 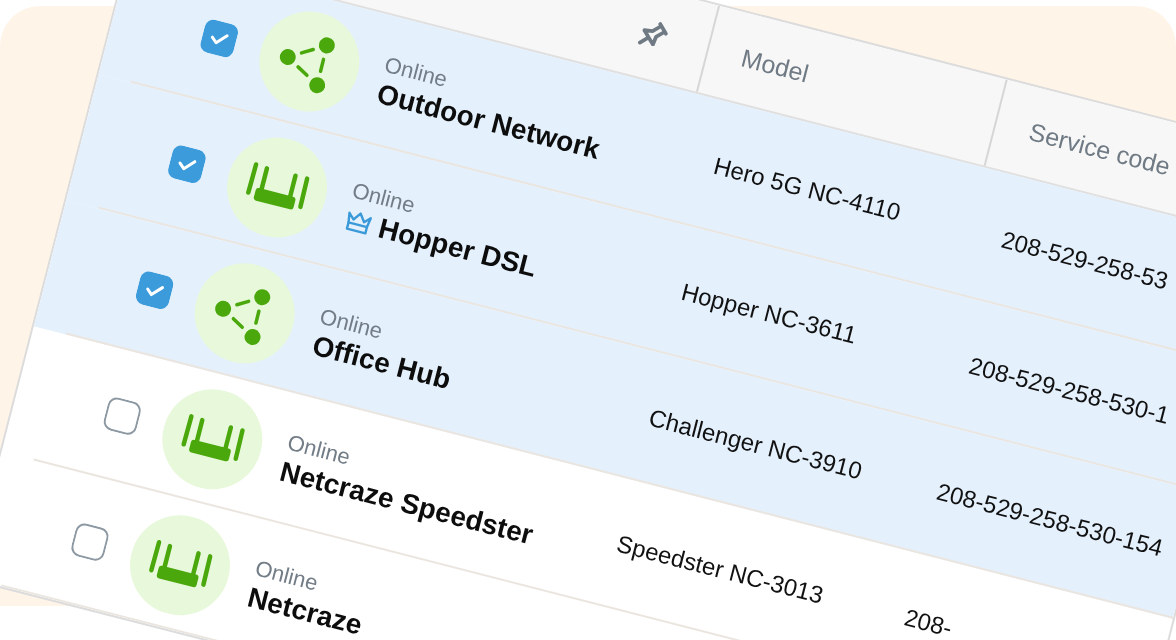 What do you see at coordinates (652, 34) in the screenshot?
I see `pin-icon` at bounding box center [652, 34].